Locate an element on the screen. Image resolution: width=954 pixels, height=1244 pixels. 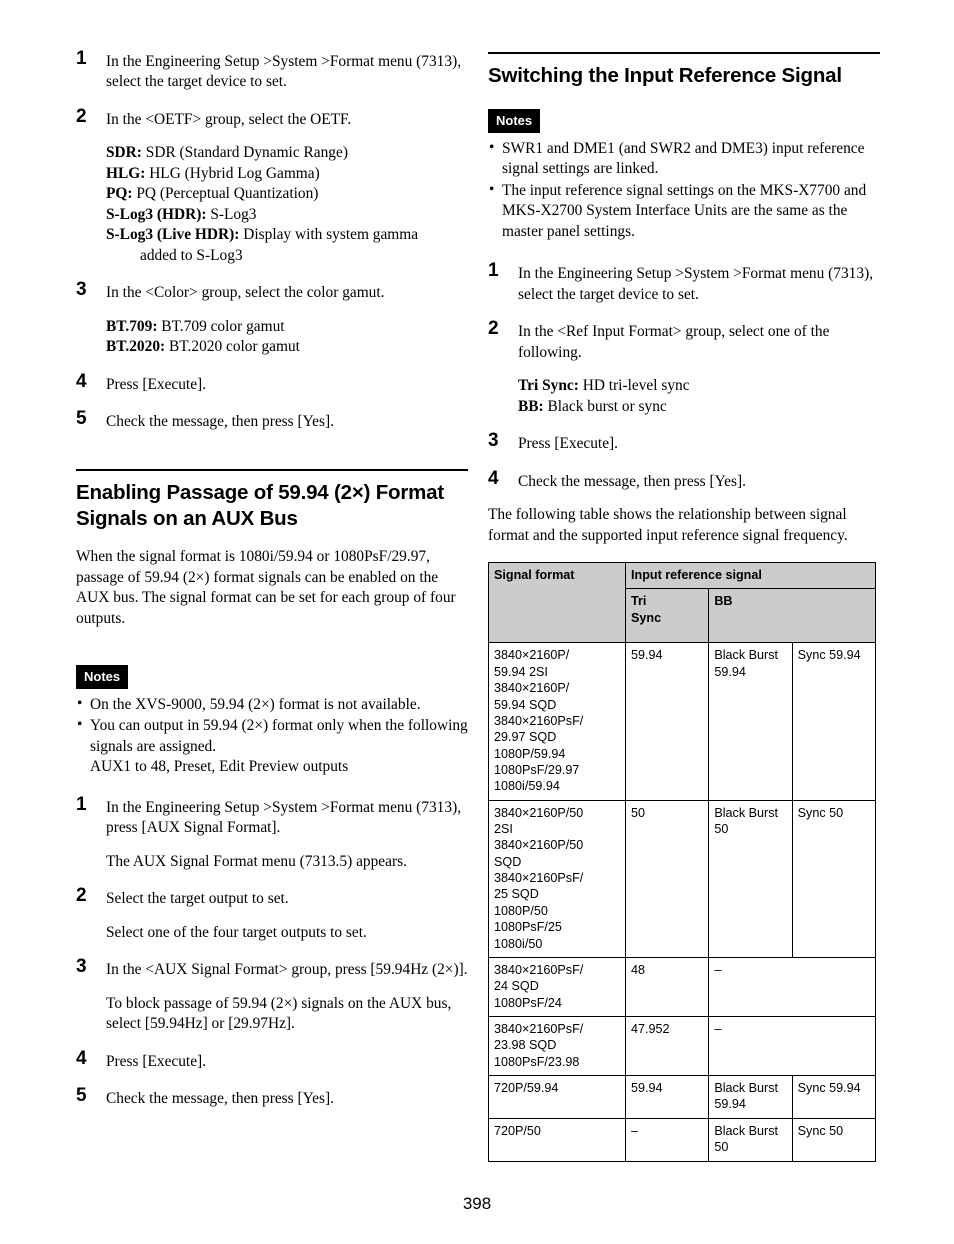
cell-tri-sync: 48 is located at coordinates (667, 987).